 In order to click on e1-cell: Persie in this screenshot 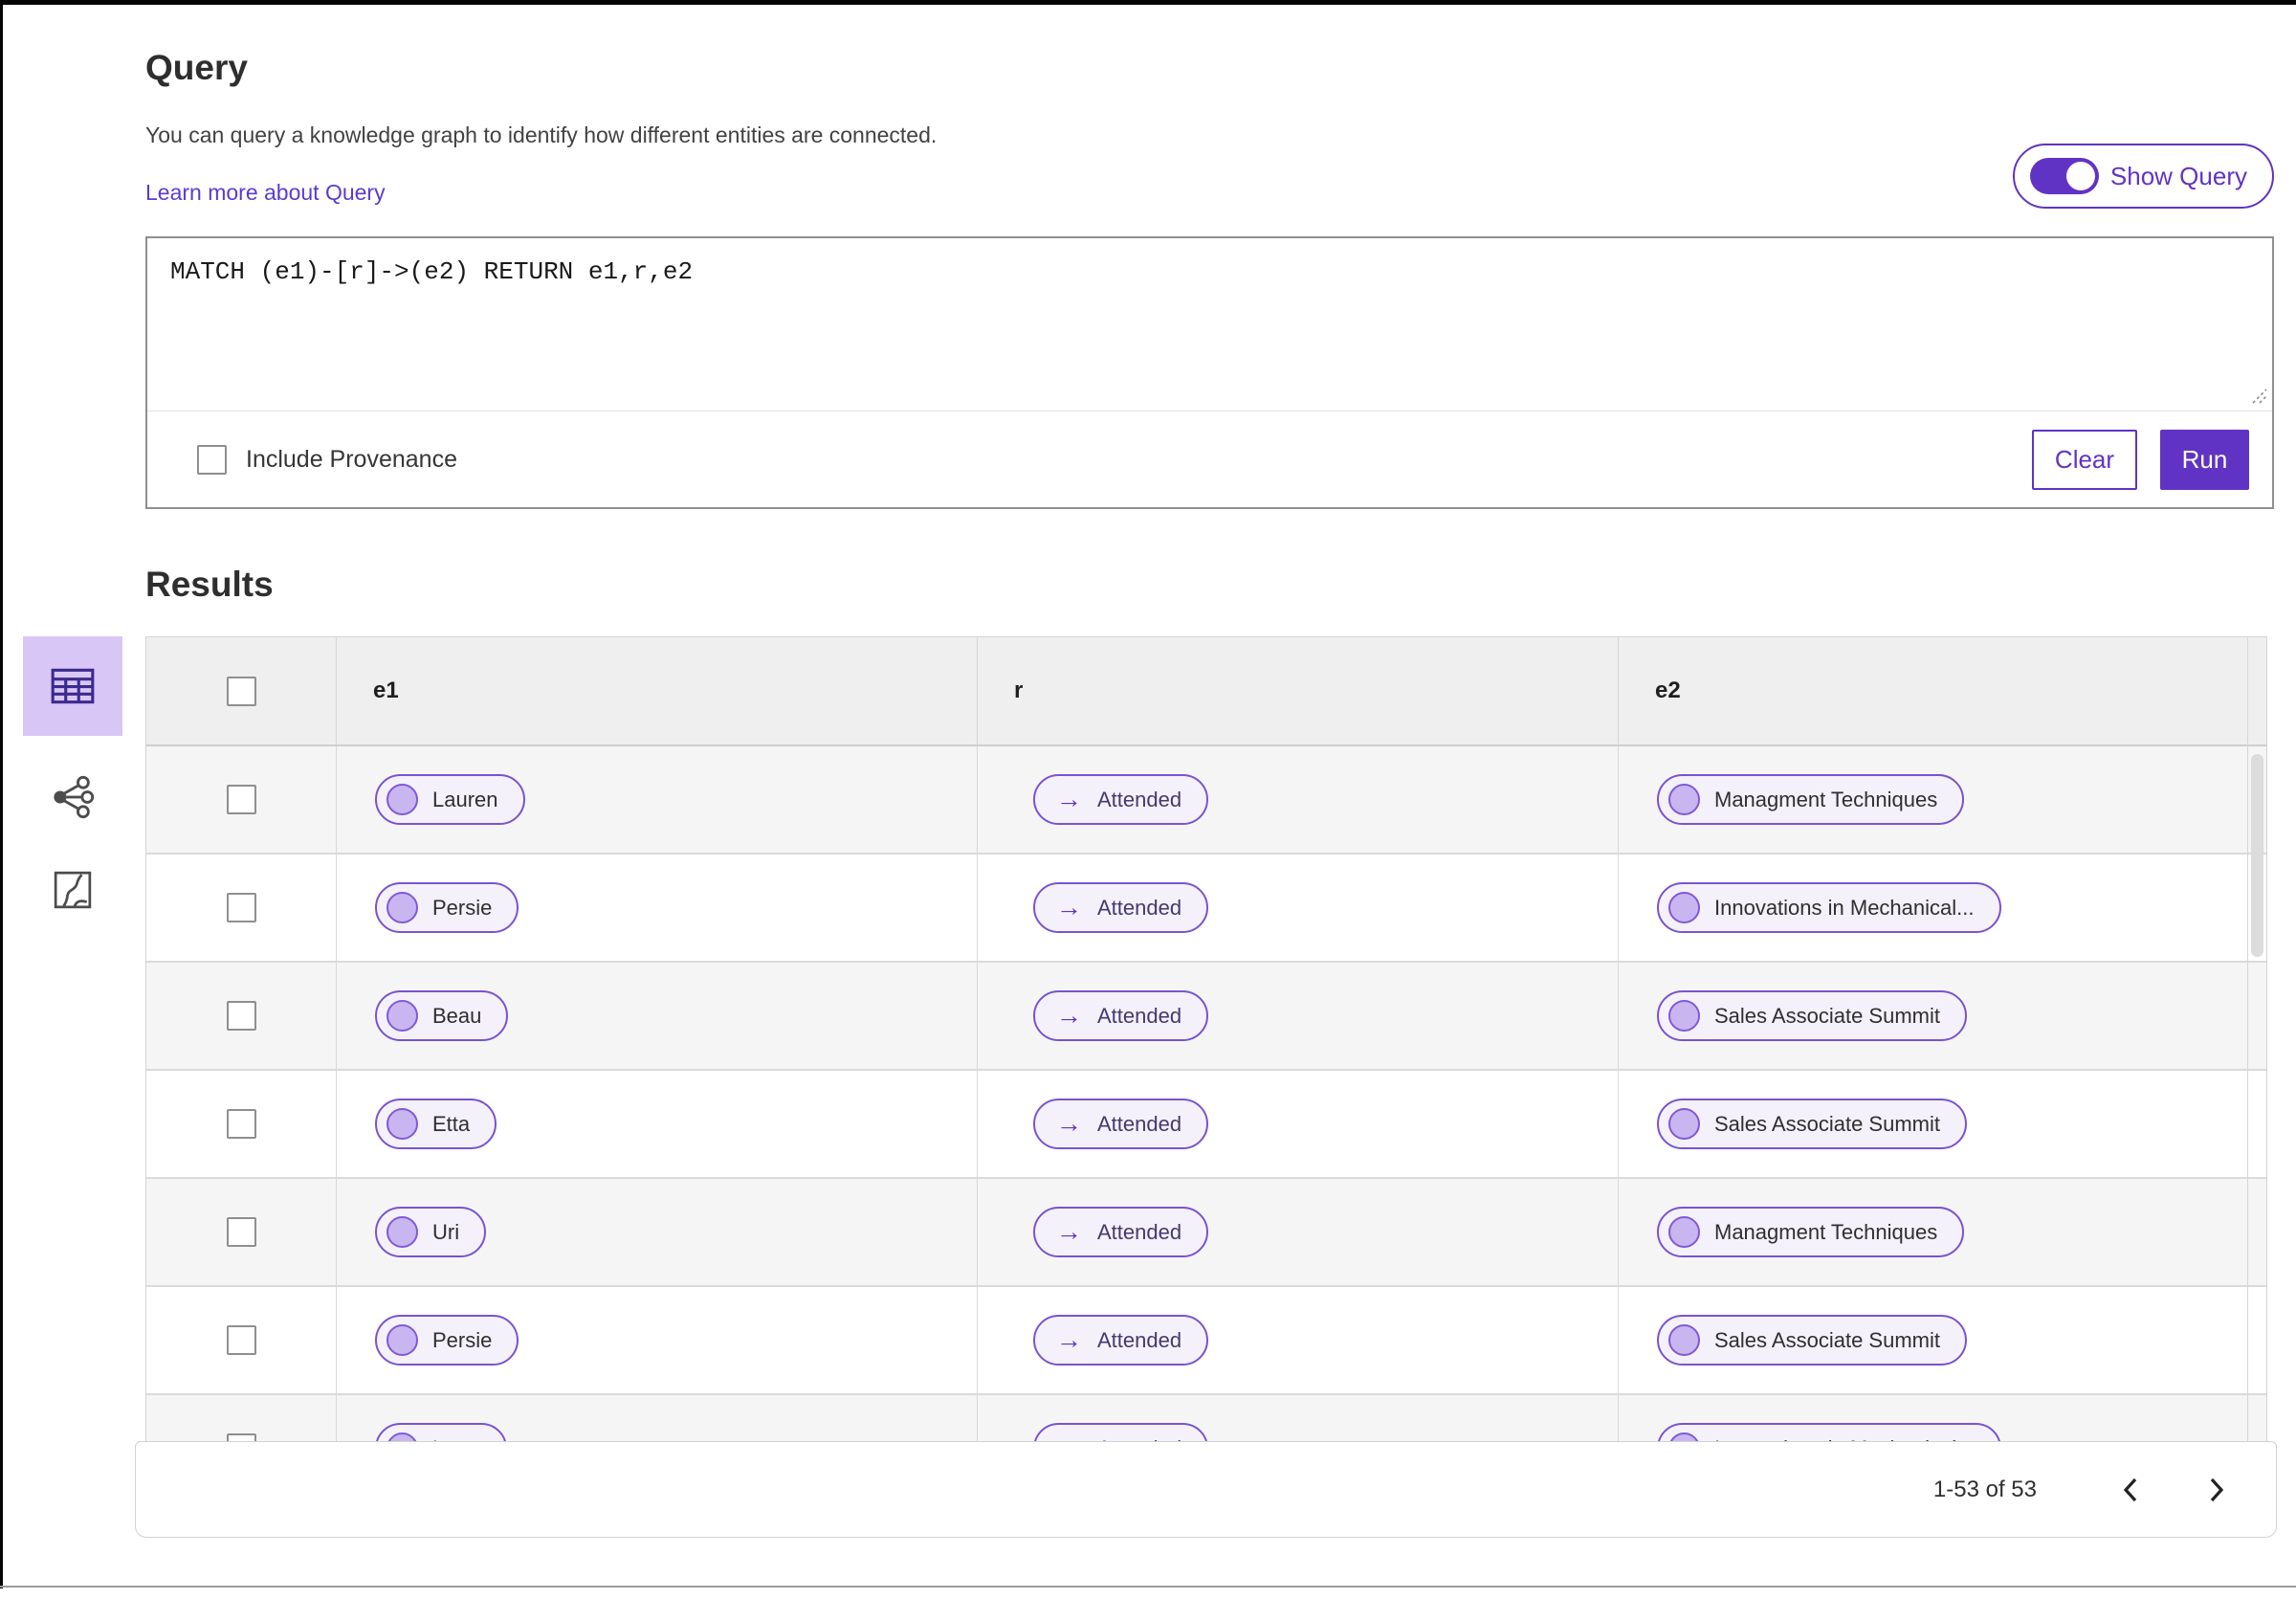, I will do `click(657, 1340)`.